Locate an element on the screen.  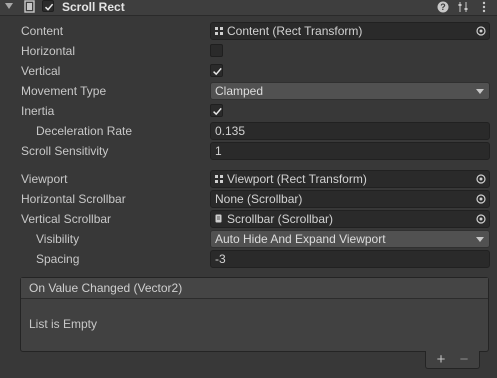
movement-type-label: Movement Type is located at coordinates (64, 91).